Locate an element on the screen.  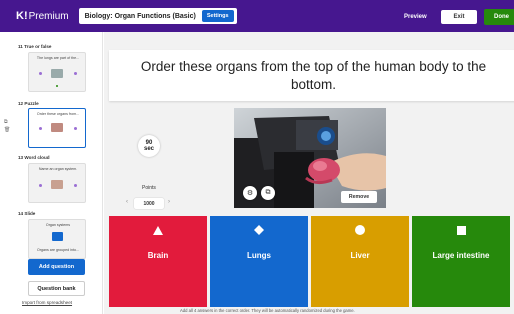
timer-unit: sec is located at coordinates (148, 149).